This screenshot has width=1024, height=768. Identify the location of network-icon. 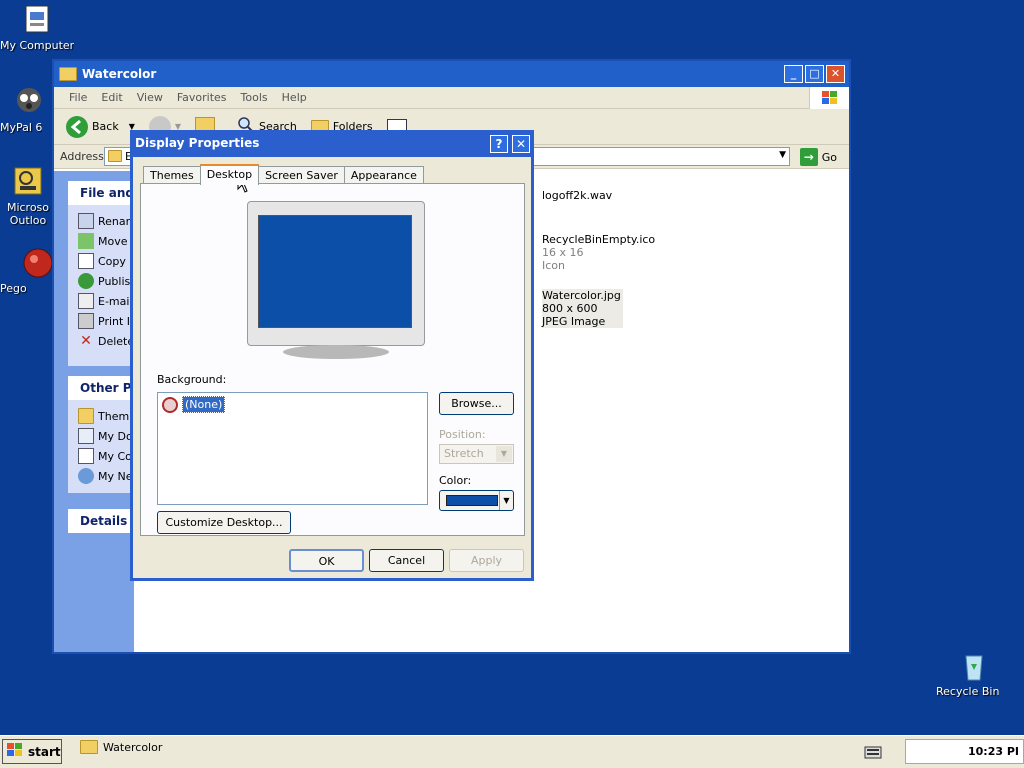
(86, 476).